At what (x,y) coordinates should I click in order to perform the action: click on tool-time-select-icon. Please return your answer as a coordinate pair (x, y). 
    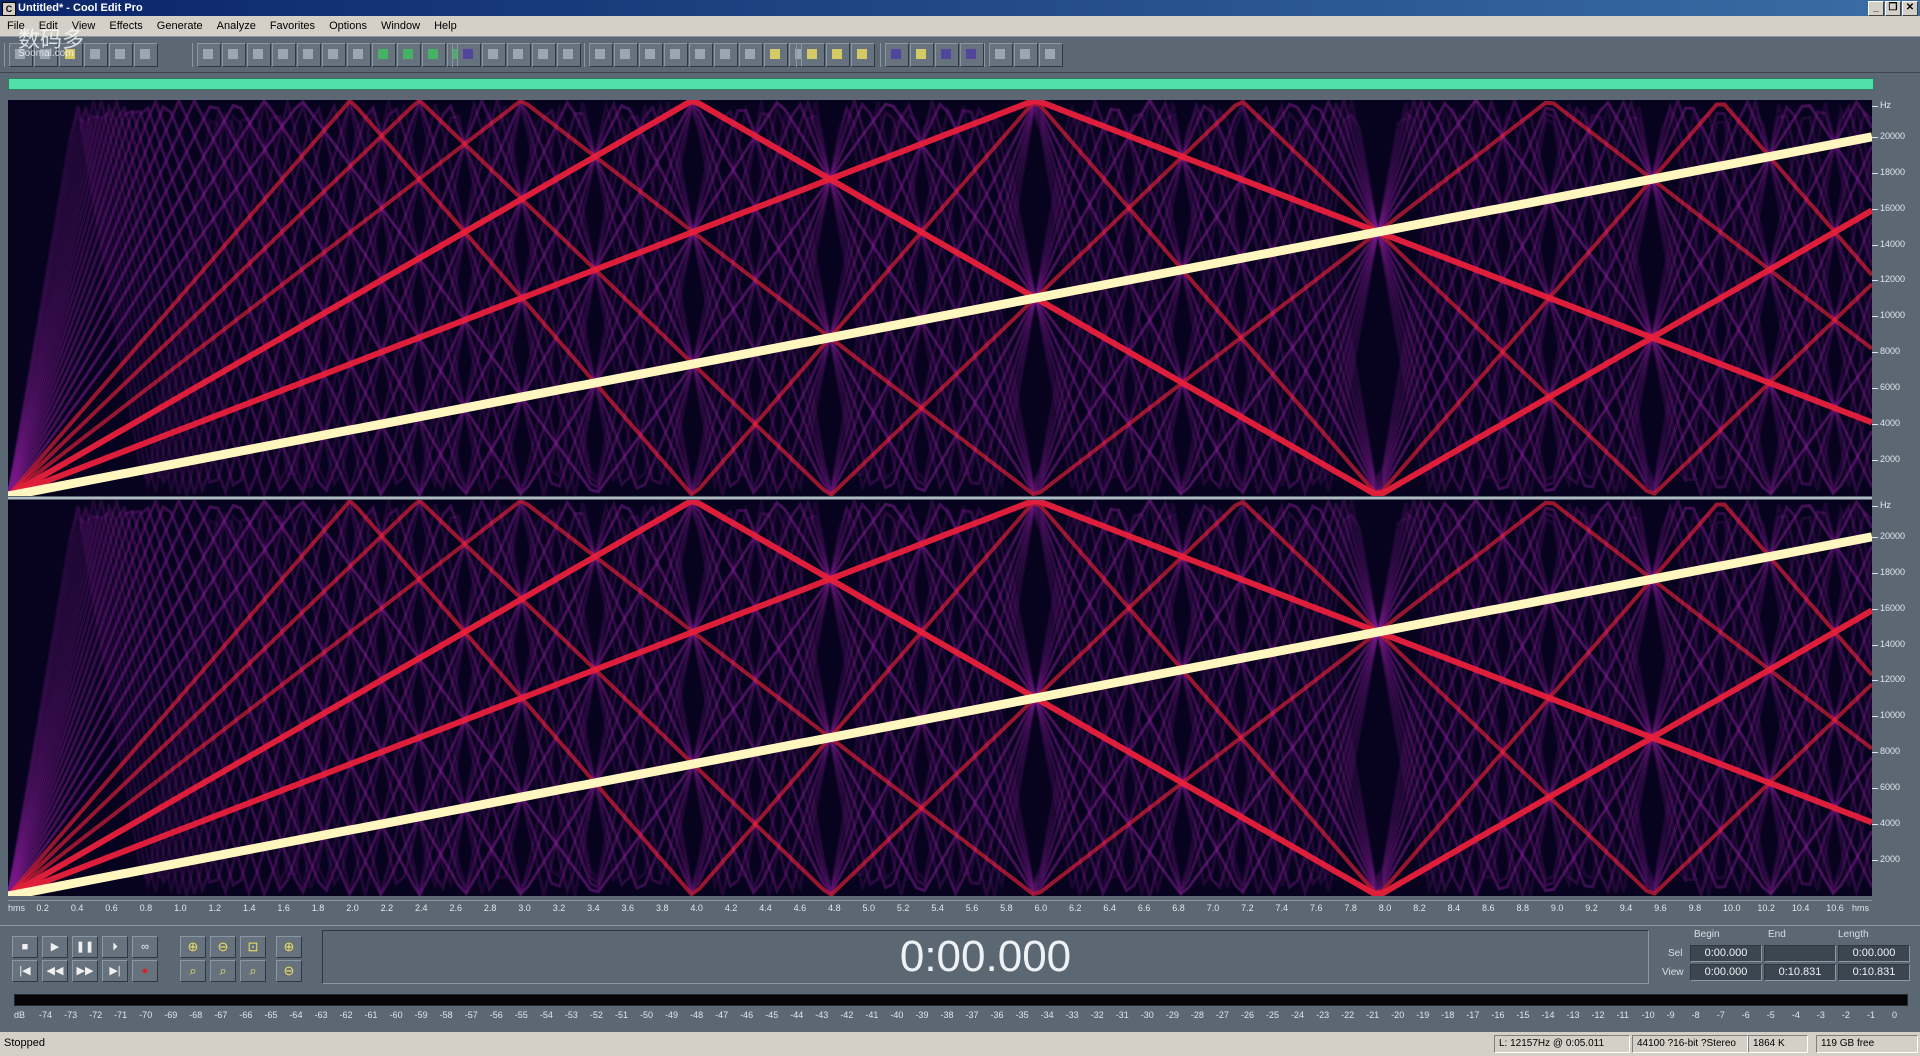
    Looking at the image, I should click on (1001, 55).